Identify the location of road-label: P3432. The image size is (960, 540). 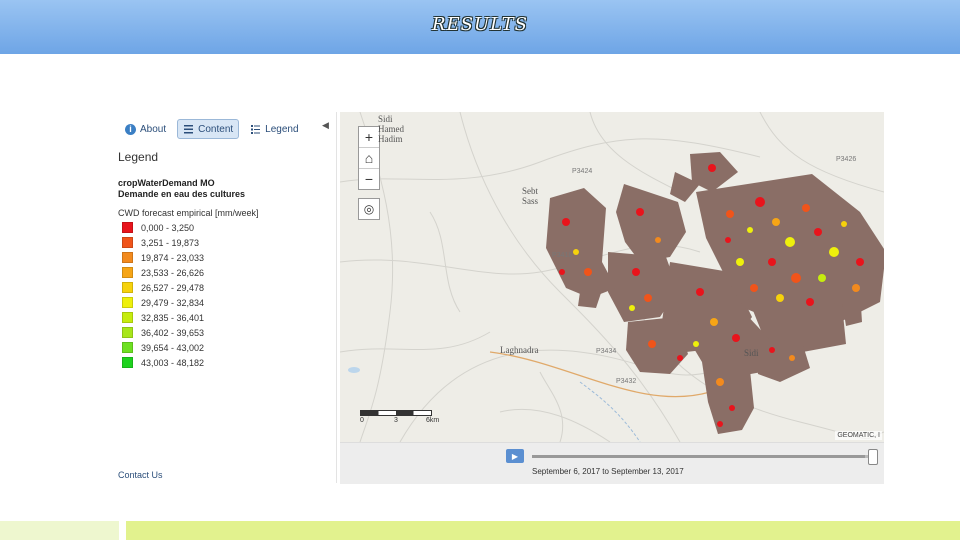
(626, 381).